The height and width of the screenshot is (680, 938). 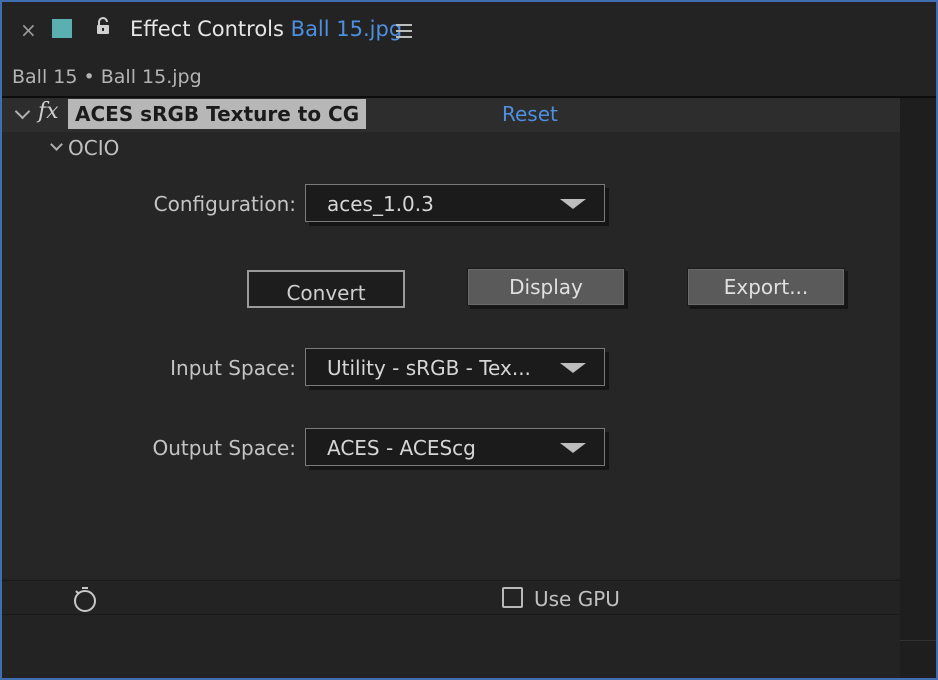 I want to click on configuration-value: aces_1.0.3, so click(x=380, y=204).